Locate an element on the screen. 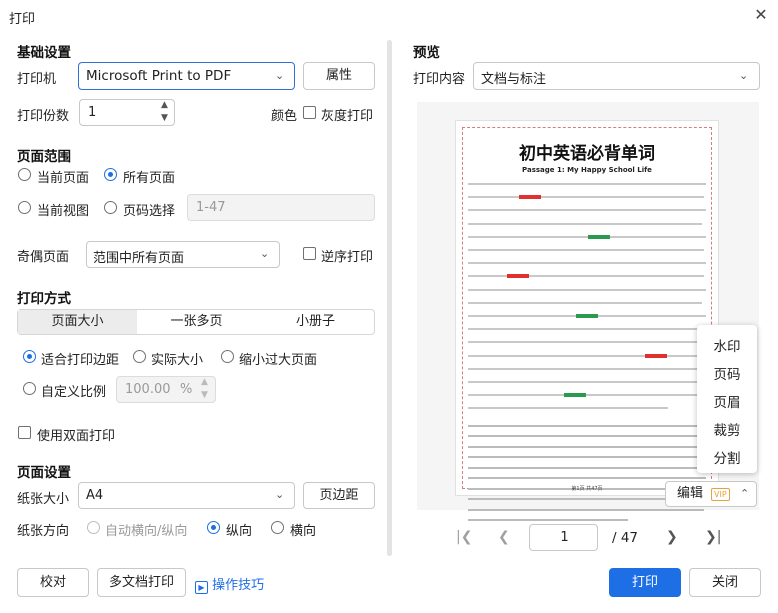 The image size is (778, 613). first-page-icon: |❮ is located at coordinates (464, 537).